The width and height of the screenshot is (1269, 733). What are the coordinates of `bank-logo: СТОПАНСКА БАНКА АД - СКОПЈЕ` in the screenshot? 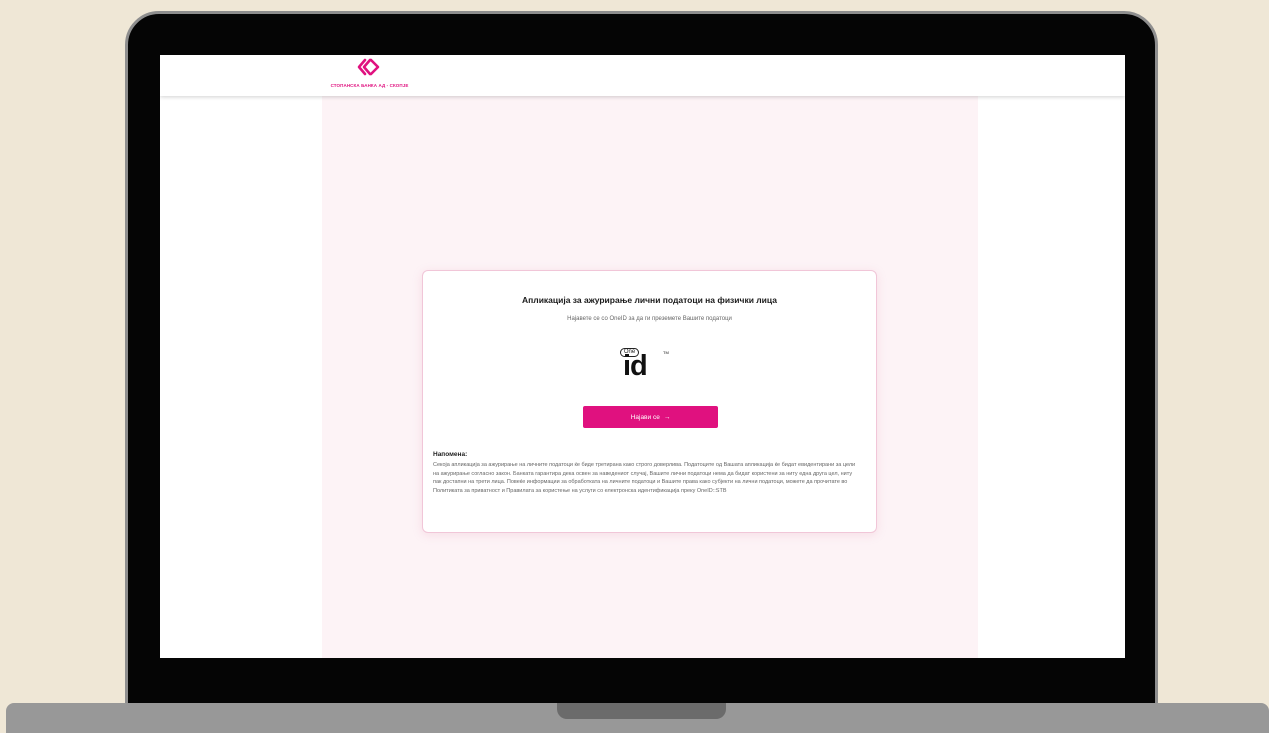 It's located at (369, 76).